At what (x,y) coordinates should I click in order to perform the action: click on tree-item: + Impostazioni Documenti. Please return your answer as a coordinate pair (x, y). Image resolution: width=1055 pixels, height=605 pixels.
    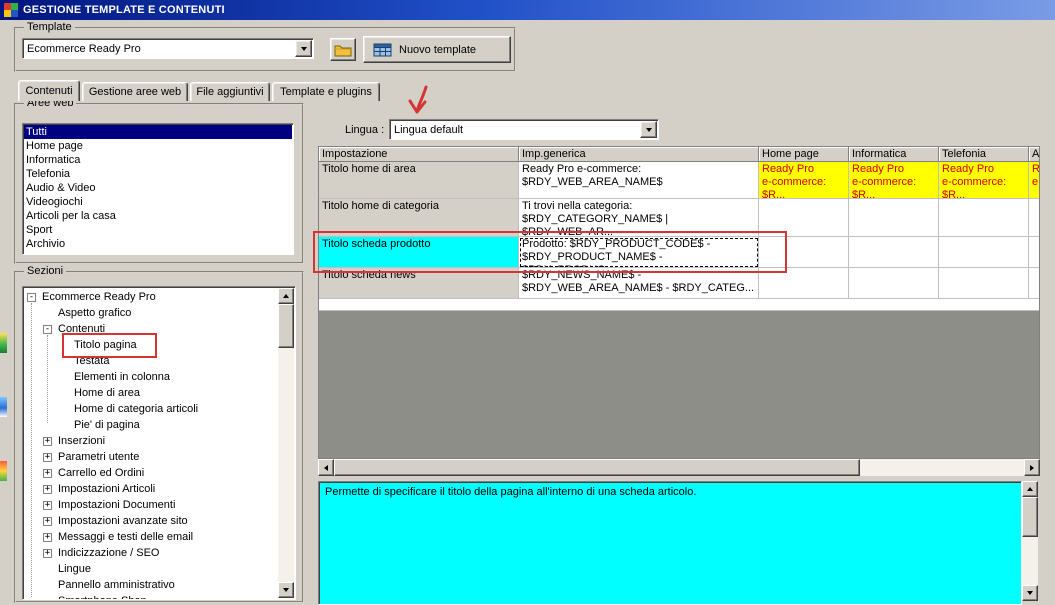
    Looking at the image, I should click on (159, 505).